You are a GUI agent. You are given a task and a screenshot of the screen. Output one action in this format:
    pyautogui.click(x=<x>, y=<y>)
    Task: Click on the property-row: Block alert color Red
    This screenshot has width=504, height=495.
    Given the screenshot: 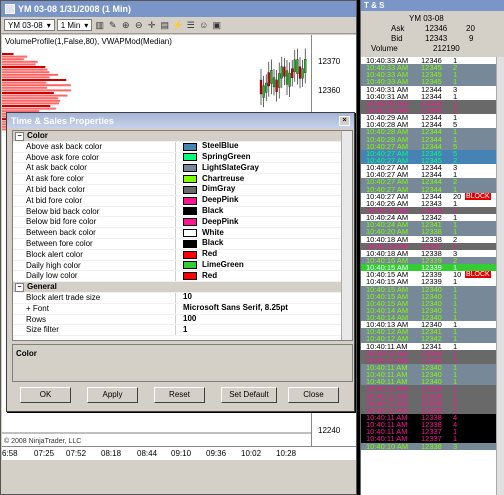 What is the action you would take?
    pyautogui.click(x=182, y=255)
    